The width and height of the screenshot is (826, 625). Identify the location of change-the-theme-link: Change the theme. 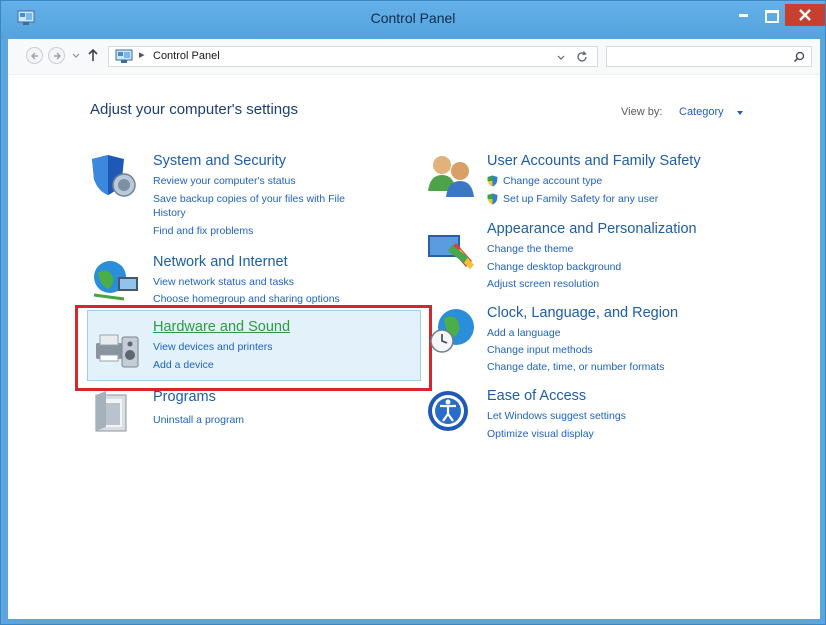
(530, 249).